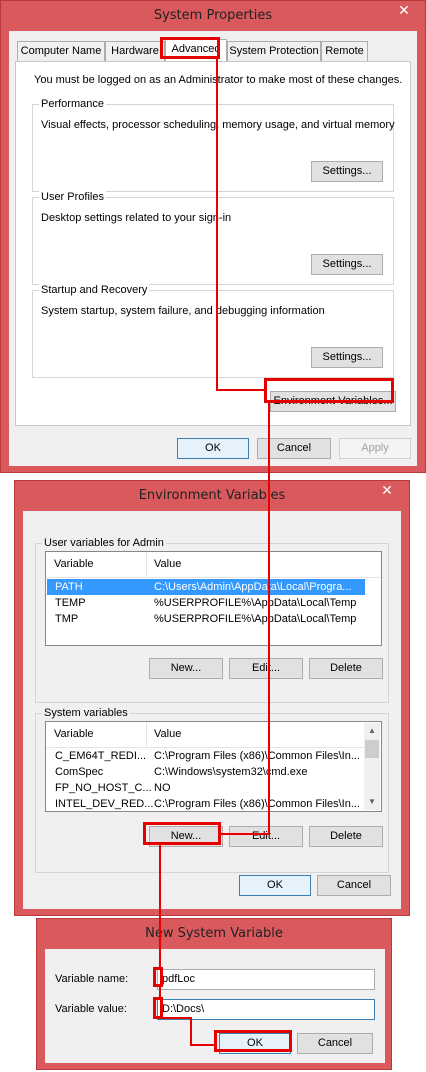 The width and height of the screenshot is (426, 1072). I want to click on variable-name: ComSpec, so click(79, 772).